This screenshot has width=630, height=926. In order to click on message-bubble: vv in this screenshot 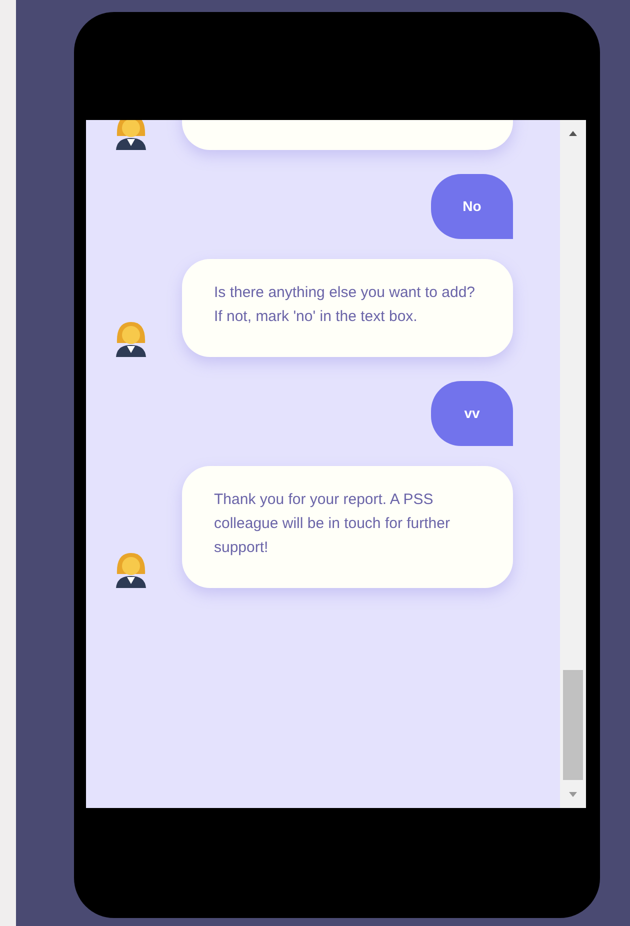, I will do `click(472, 413)`.